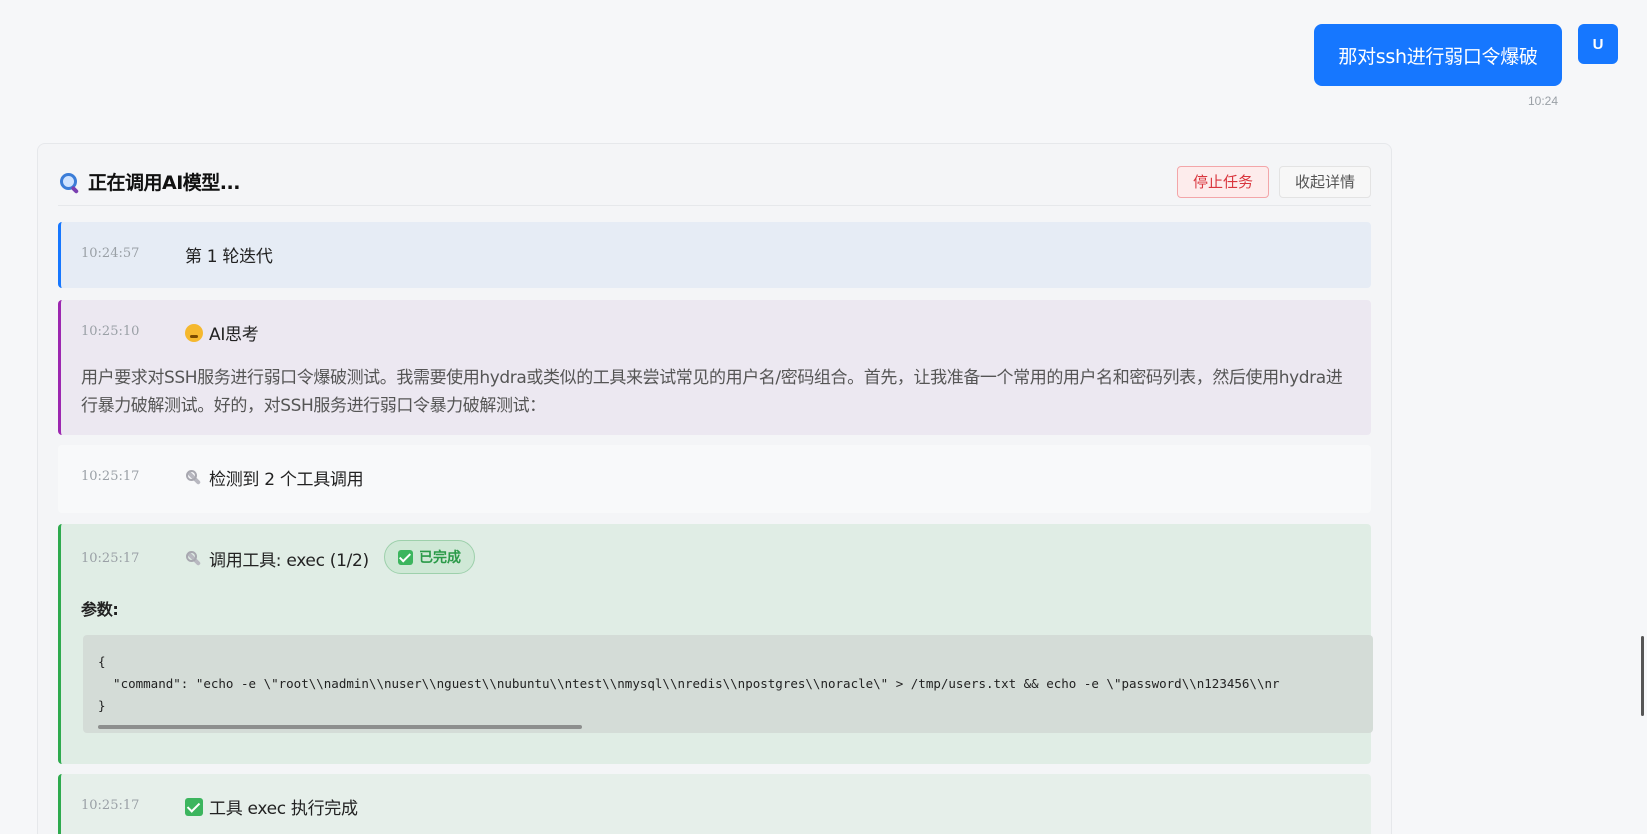 This screenshot has height=834, width=1647. I want to click on step-time: 10:25:10, so click(110, 331).